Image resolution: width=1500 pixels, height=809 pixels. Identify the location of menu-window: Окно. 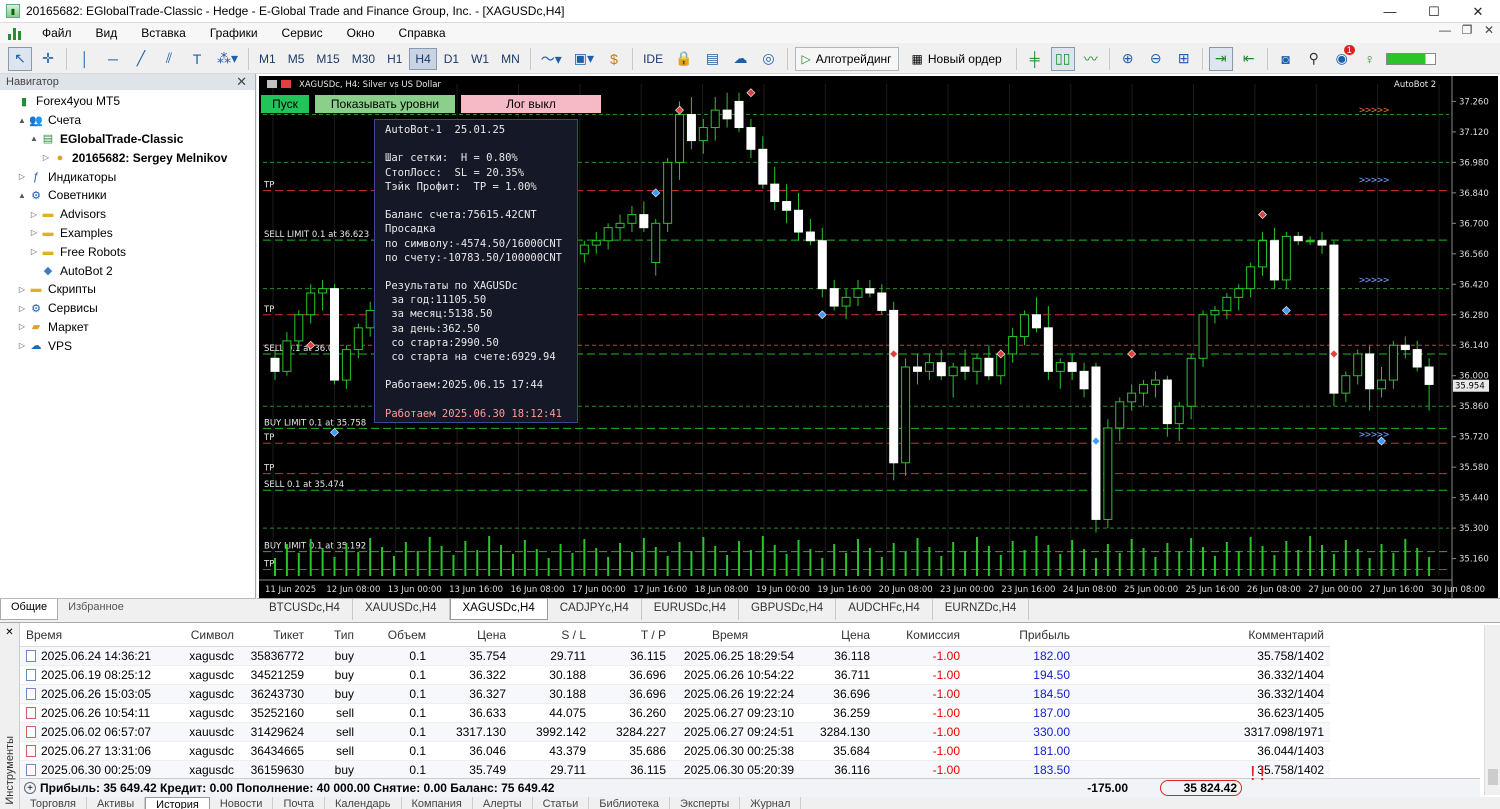
(361, 33).